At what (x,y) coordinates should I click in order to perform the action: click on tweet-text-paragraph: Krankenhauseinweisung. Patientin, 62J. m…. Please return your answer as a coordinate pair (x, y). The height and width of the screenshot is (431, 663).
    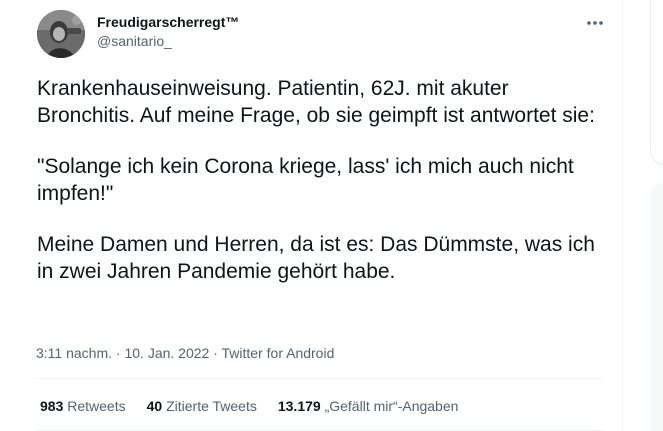
    Looking at the image, I should click on (316, 102).